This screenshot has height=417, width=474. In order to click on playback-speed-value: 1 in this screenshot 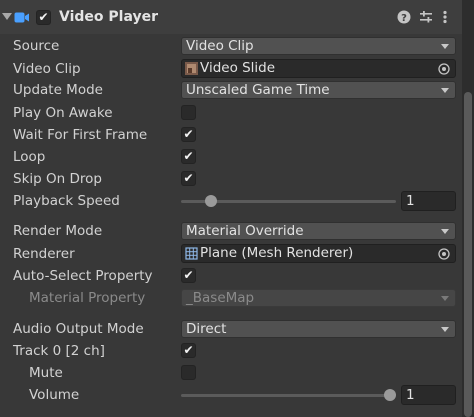, I will do `click(410, 201)`.